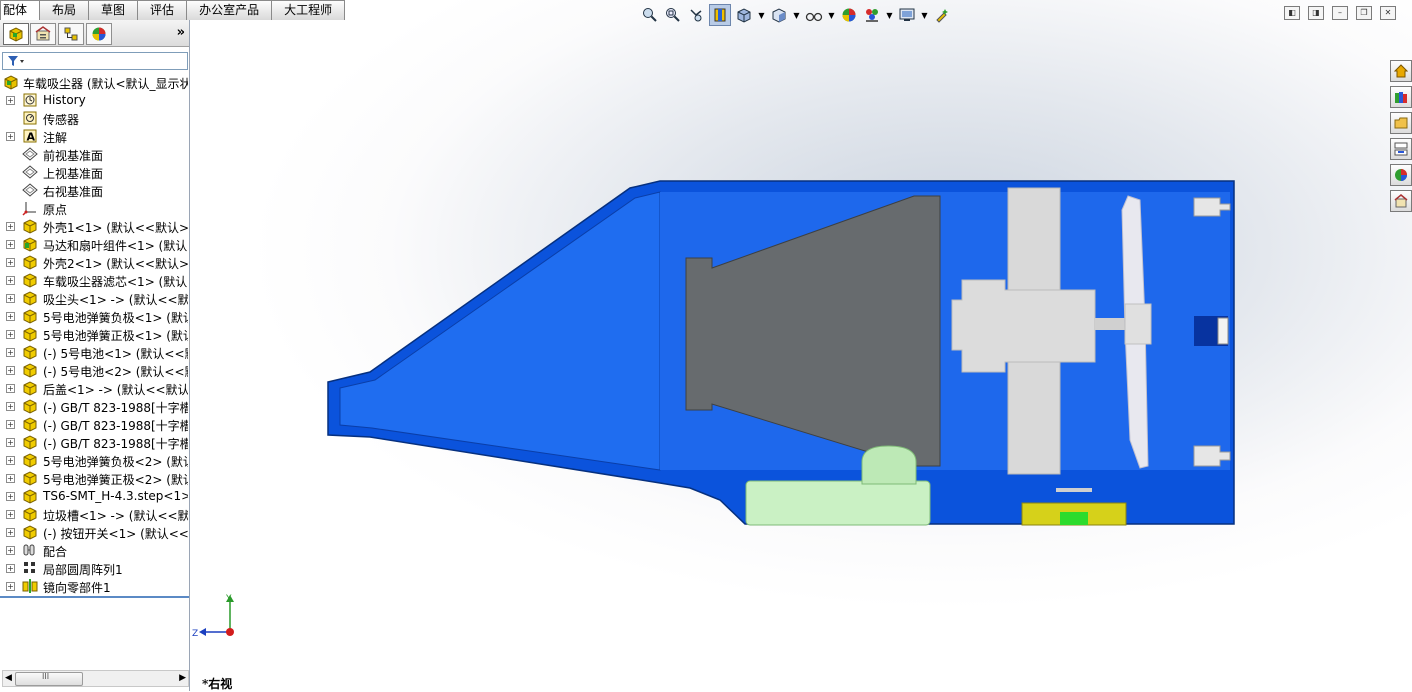 The image size is (1412, 692). What do you see at coordinates (99, 34) in the screenshot?
I see `display-manager-tab` at bounding box center [99, 34].